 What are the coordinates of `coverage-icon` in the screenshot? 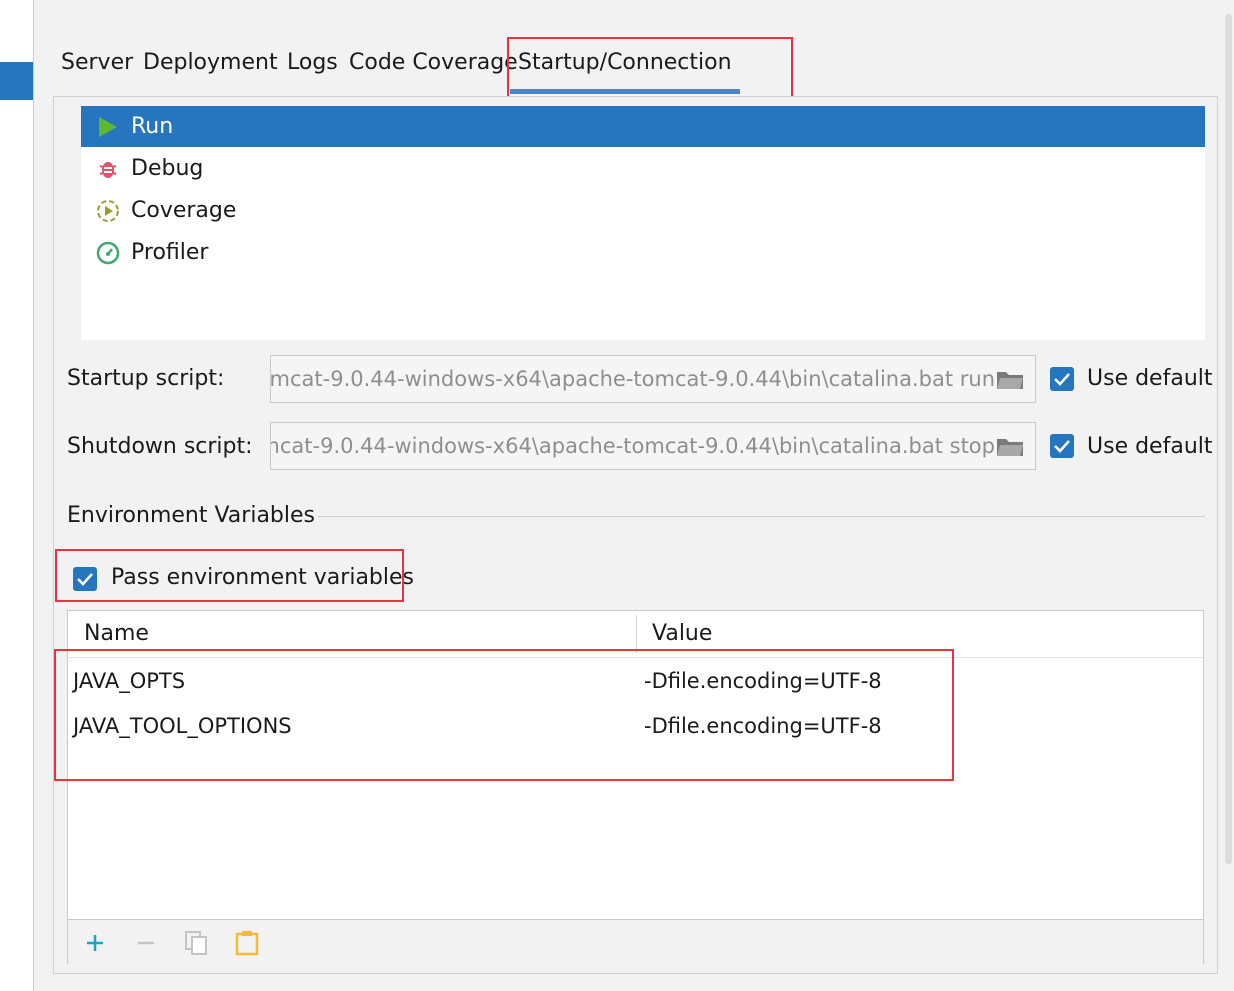 It's located at (108, 211).